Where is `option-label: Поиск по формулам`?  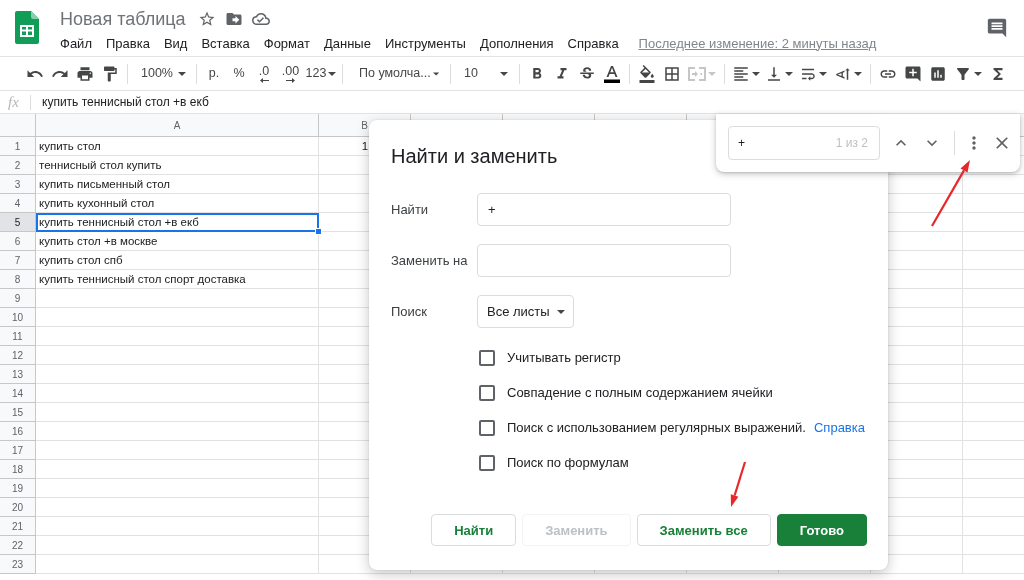
option-label: Поиск по формулам is located at coordinates (568, 462).